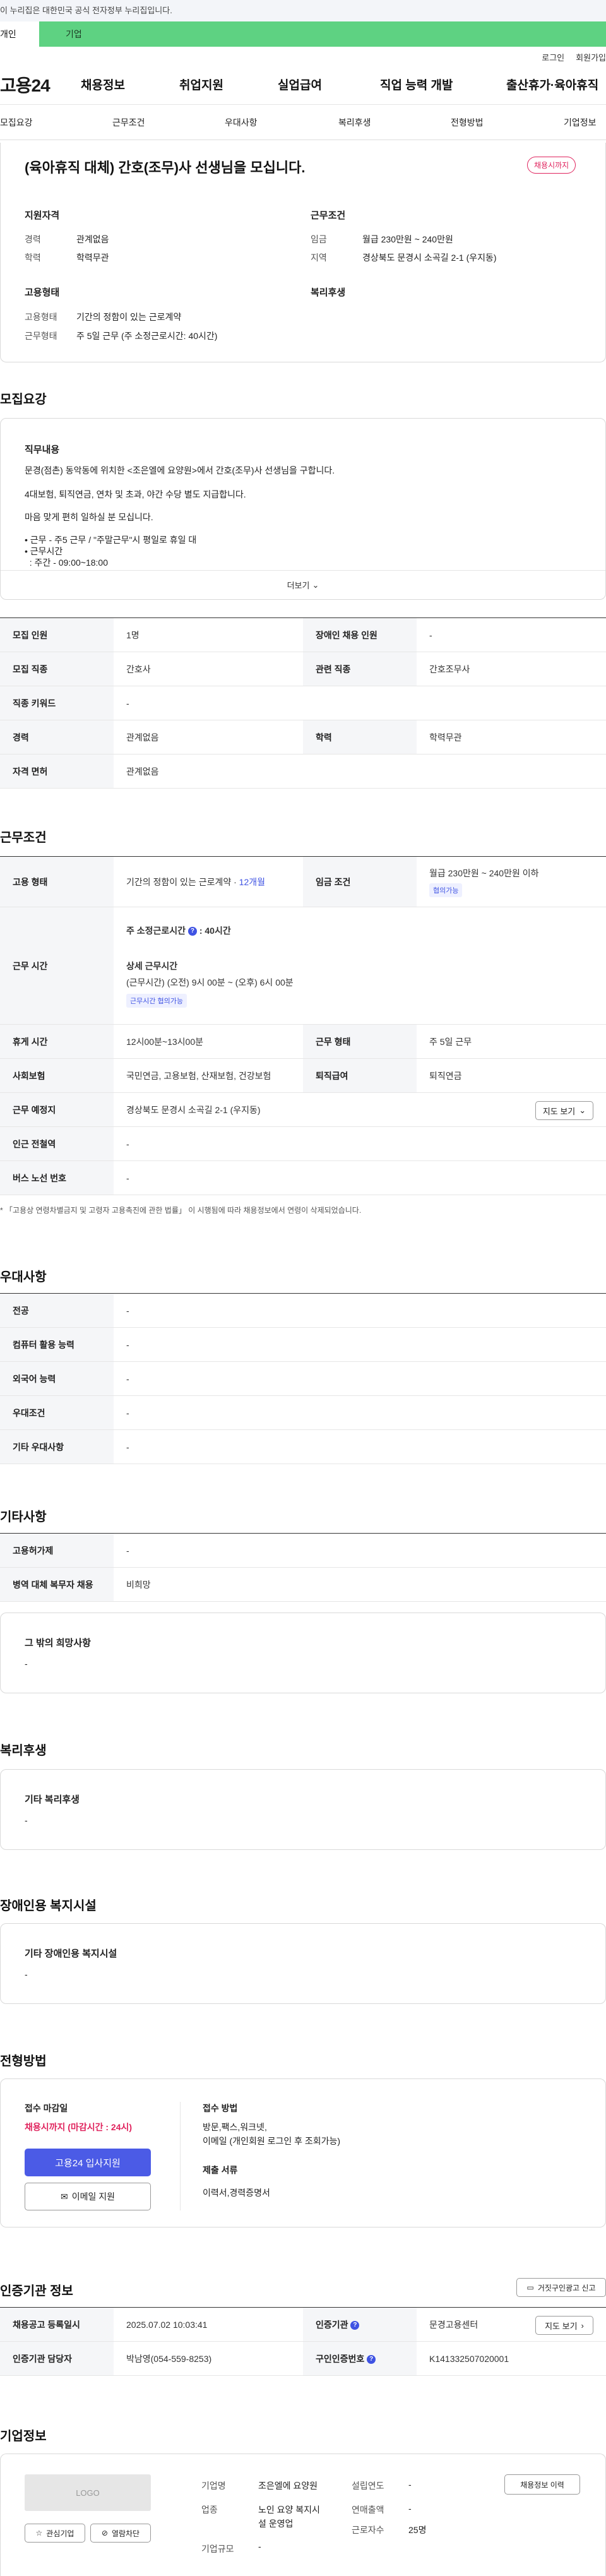 Image resolution: width=606 pixels, height=2576 pixels. I want to click on row-key: 기타 우대사항, so click(57, 1446).